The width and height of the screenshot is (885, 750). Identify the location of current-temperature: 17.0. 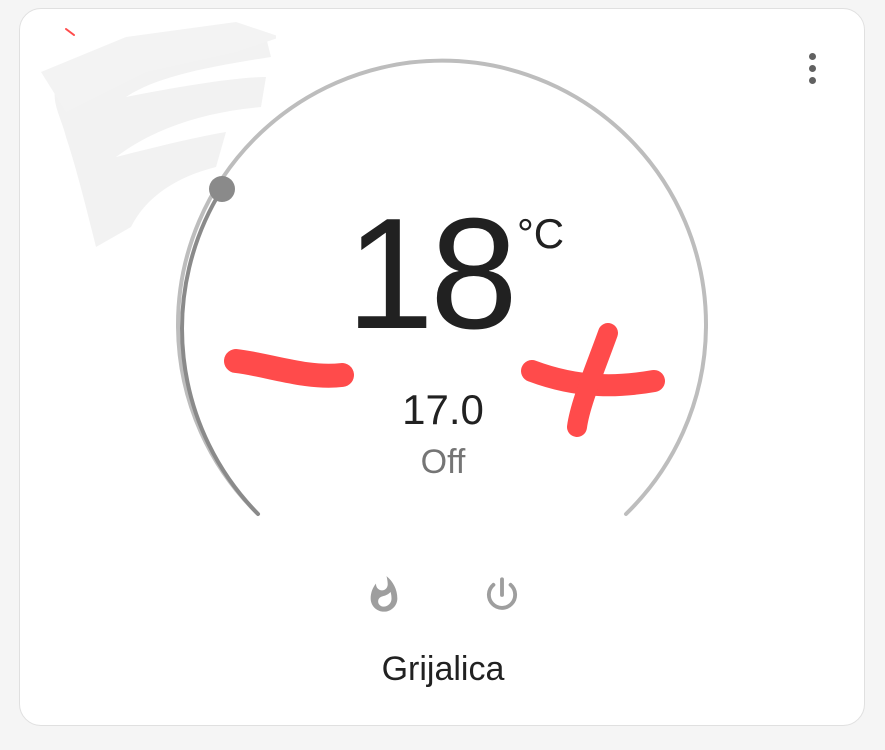
(443, 409).